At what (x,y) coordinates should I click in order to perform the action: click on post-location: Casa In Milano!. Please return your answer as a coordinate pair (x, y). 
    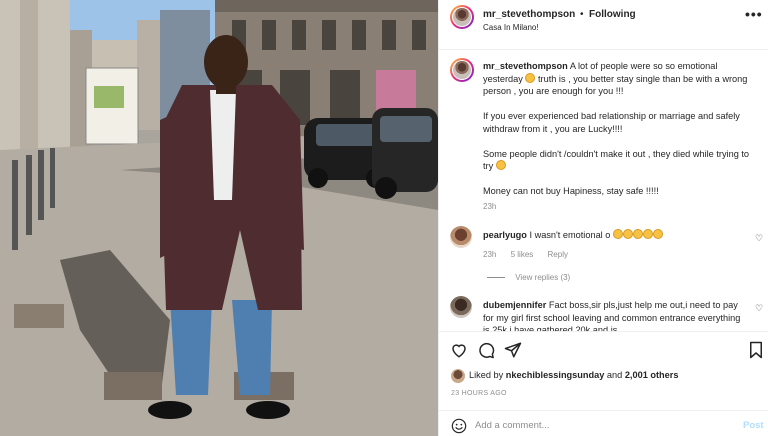
    Looking at the image, I should click on (511, 27).